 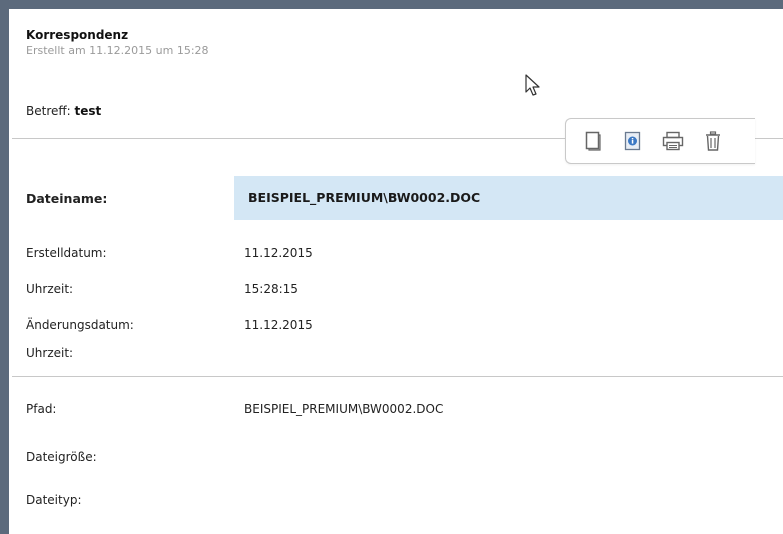 What do you see at coordinates (48, 111) in the screenshot?
I see `subject-label: Betreff:` at bounding box center [48, 111].